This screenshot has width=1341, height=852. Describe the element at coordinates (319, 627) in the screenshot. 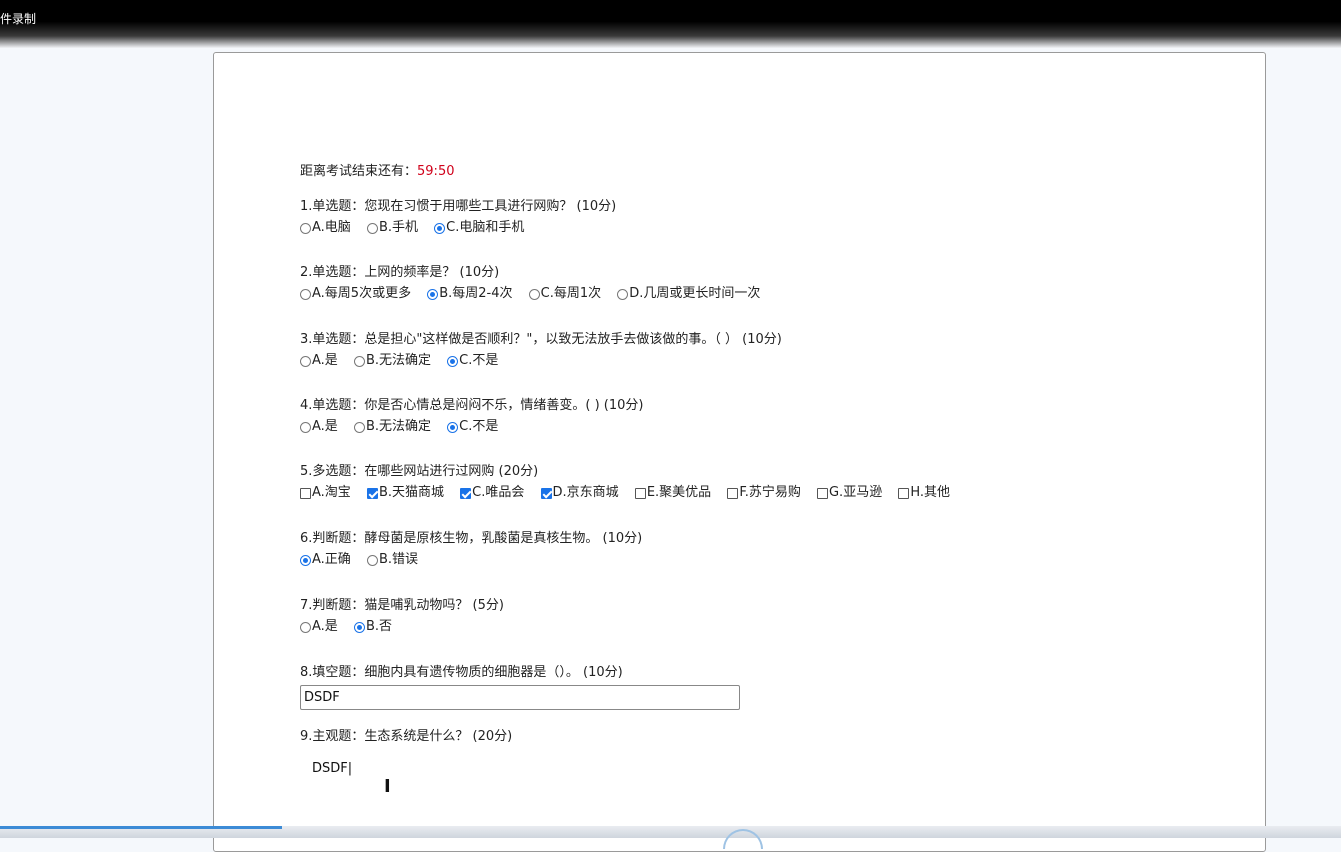

I see `option-7a: A.是` at that location.